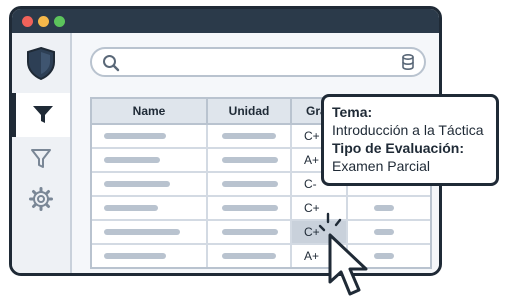 The image size is (505, 308). I want to click on sidebar, so click(42, 153).